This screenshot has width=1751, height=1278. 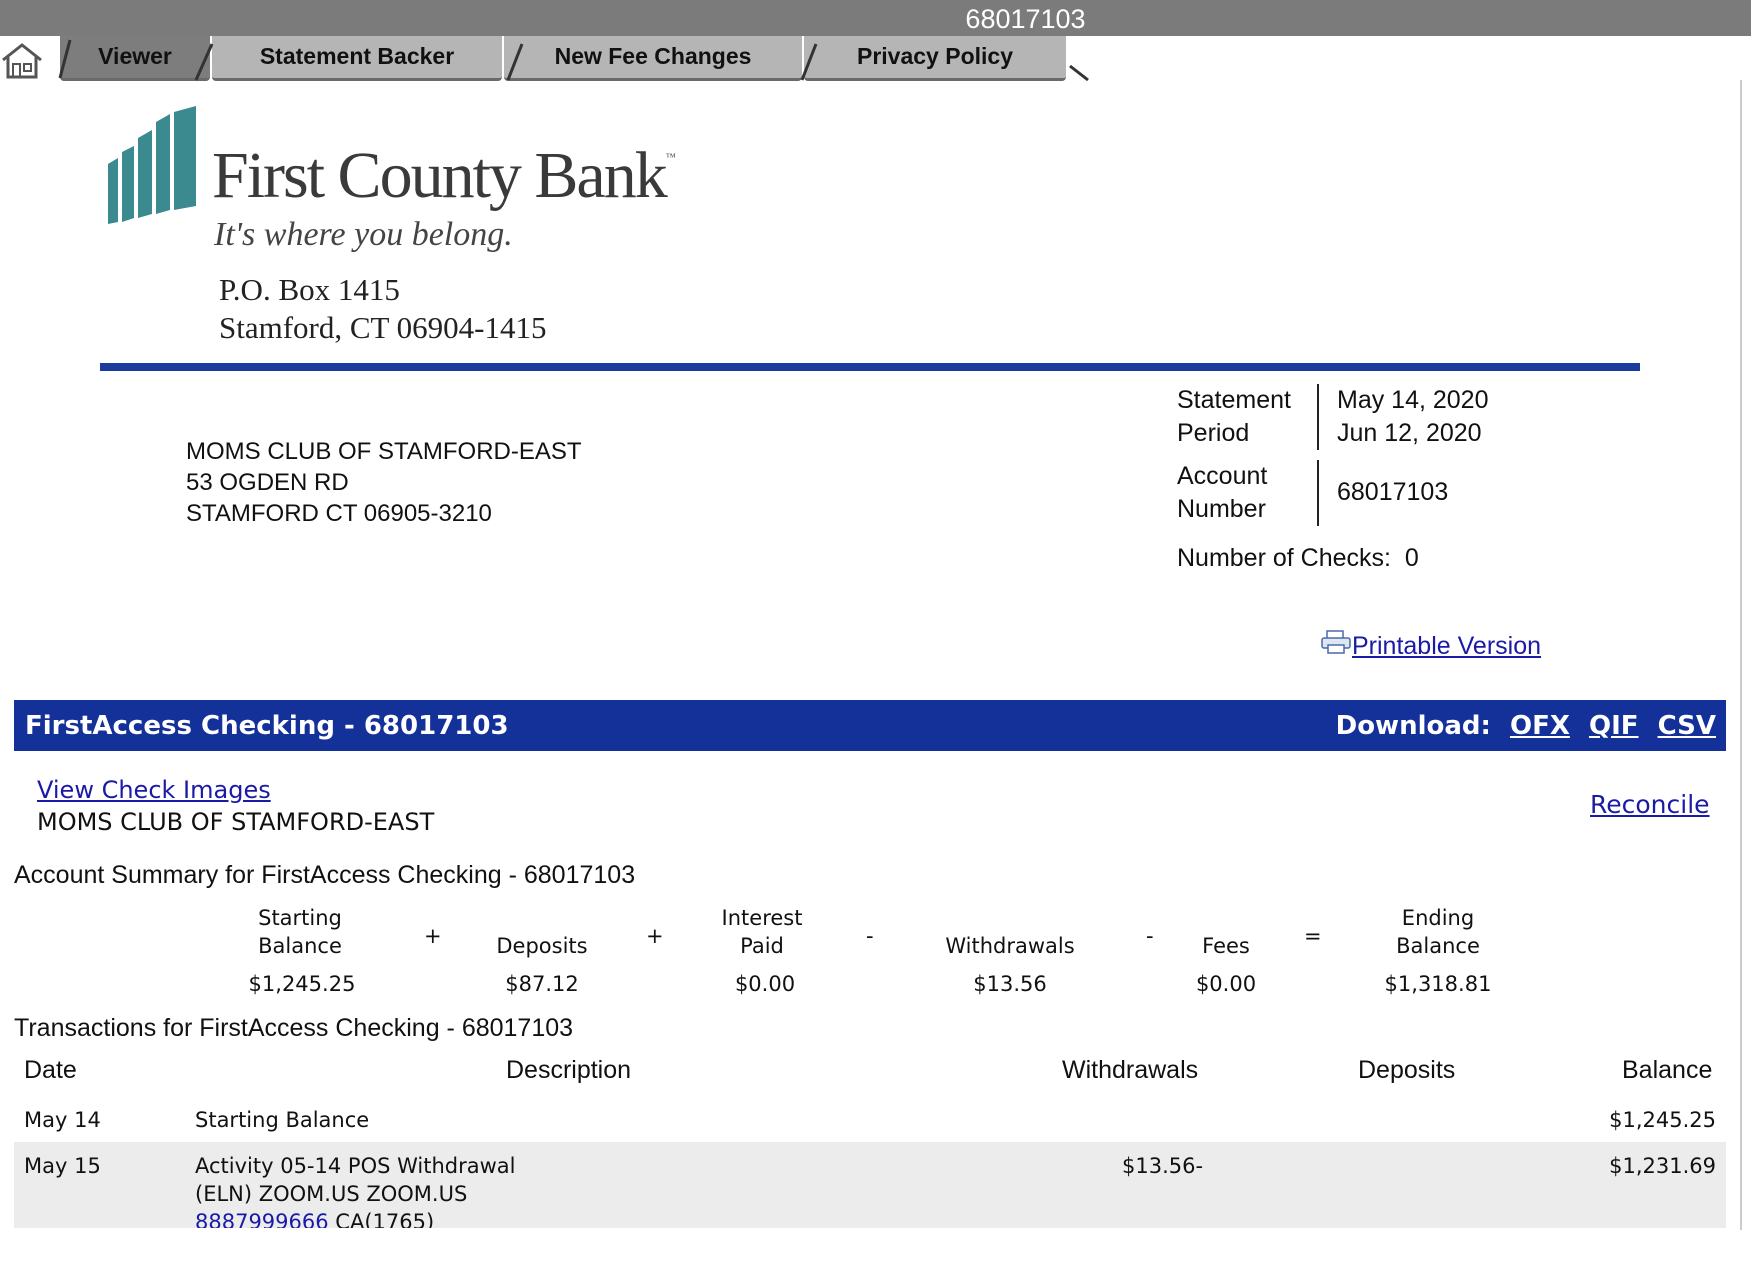 What do you see at coordinates (1438, 932) in the screenshot?
I see `summary-ending-label: Ending Balance` at bounding box center [1438, 932].